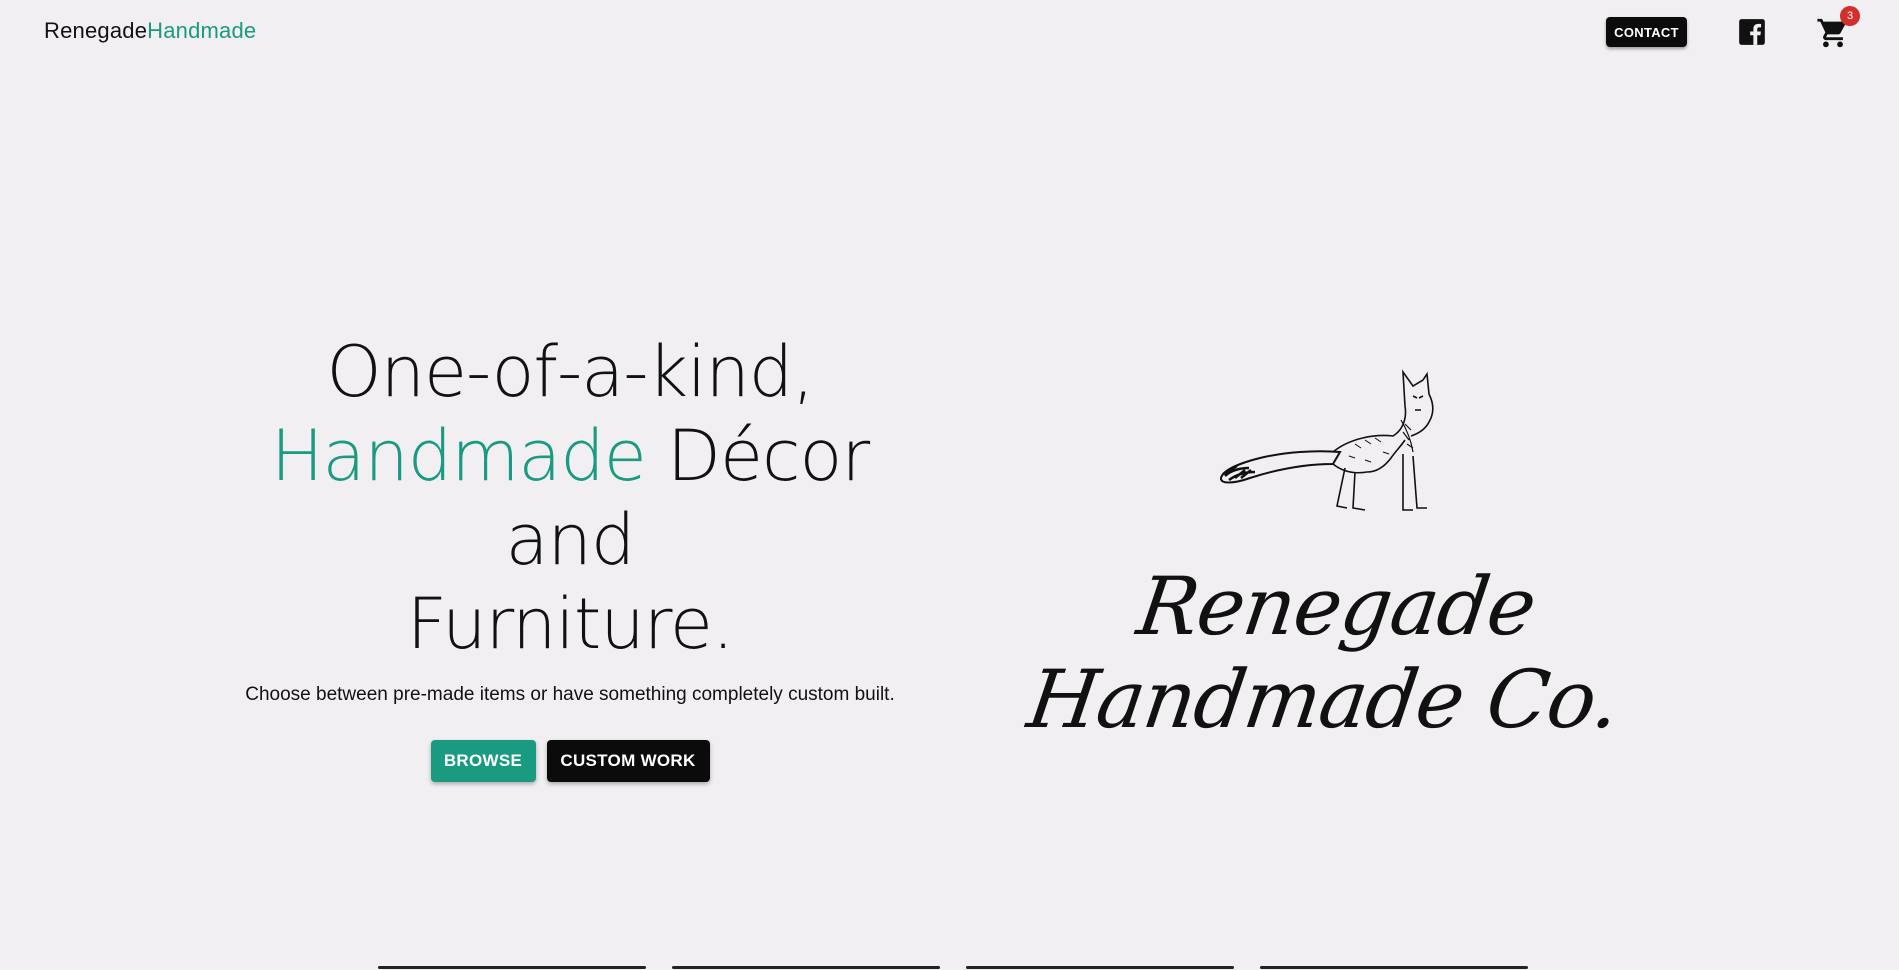 The image size is (1899, 970). Describe the element at coordinates (1323, 653) in the screenshot. I see `brand-script-title: Renegade Handmade Co.` at that location.